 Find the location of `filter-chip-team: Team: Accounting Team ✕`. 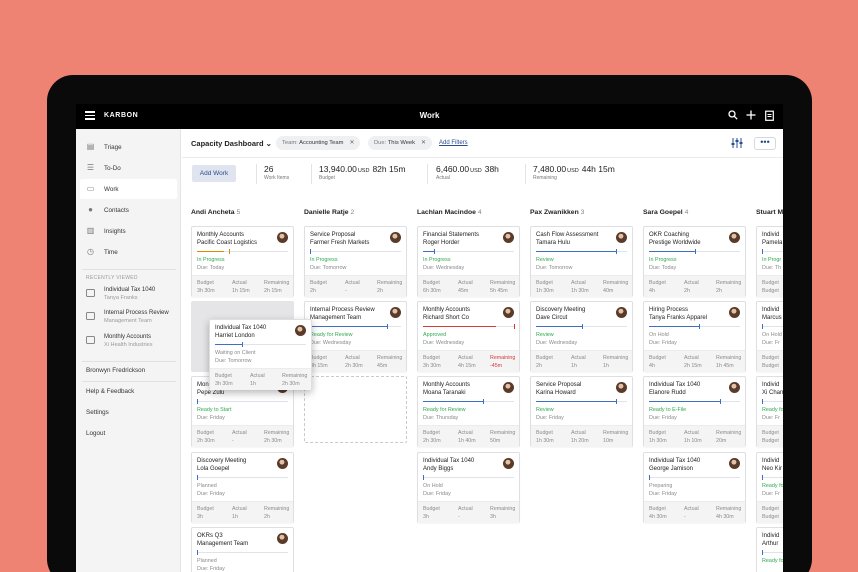

filter-chip-team: Team: Accounting Team ✕ is located at coordinates (318, 143).